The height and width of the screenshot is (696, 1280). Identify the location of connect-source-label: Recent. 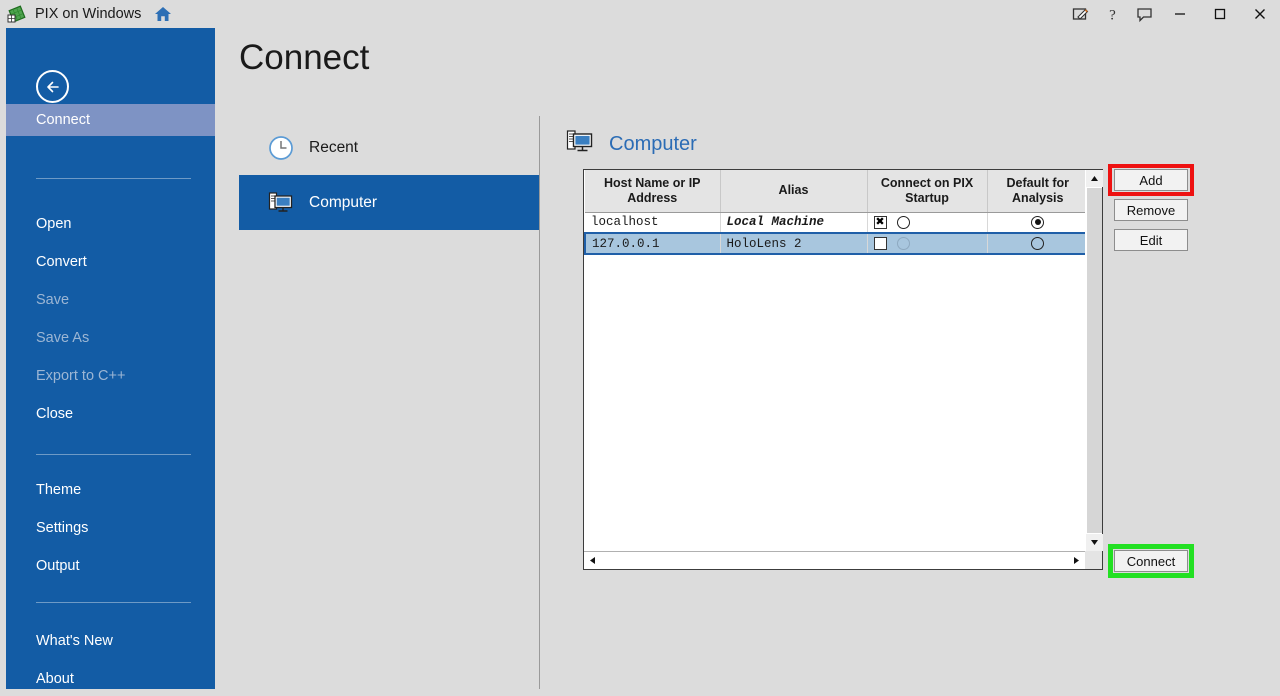
(334, 147).